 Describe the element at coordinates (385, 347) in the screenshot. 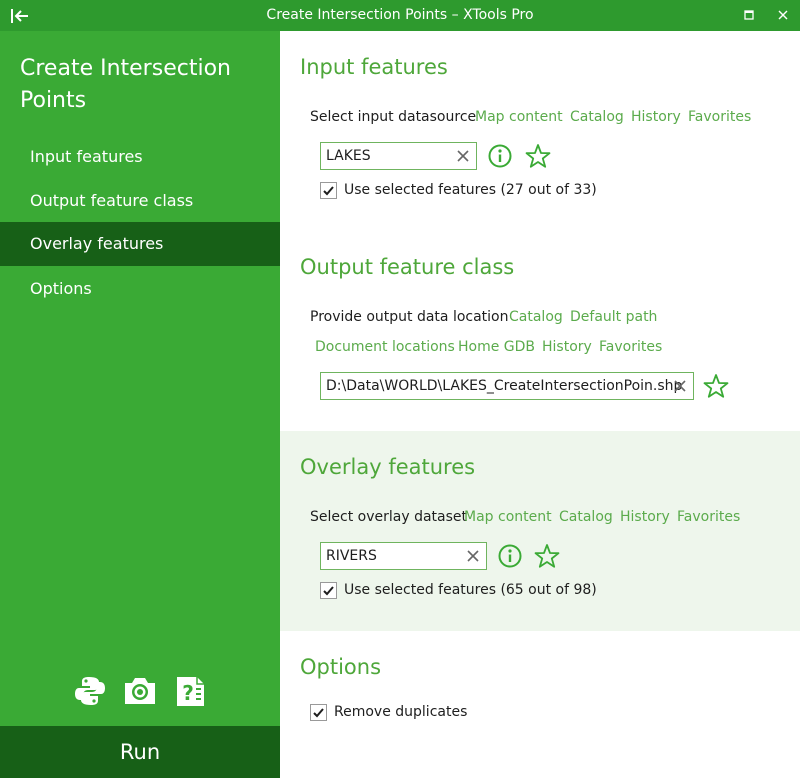

I see `output-link-document-locations: Document locations` at that location.